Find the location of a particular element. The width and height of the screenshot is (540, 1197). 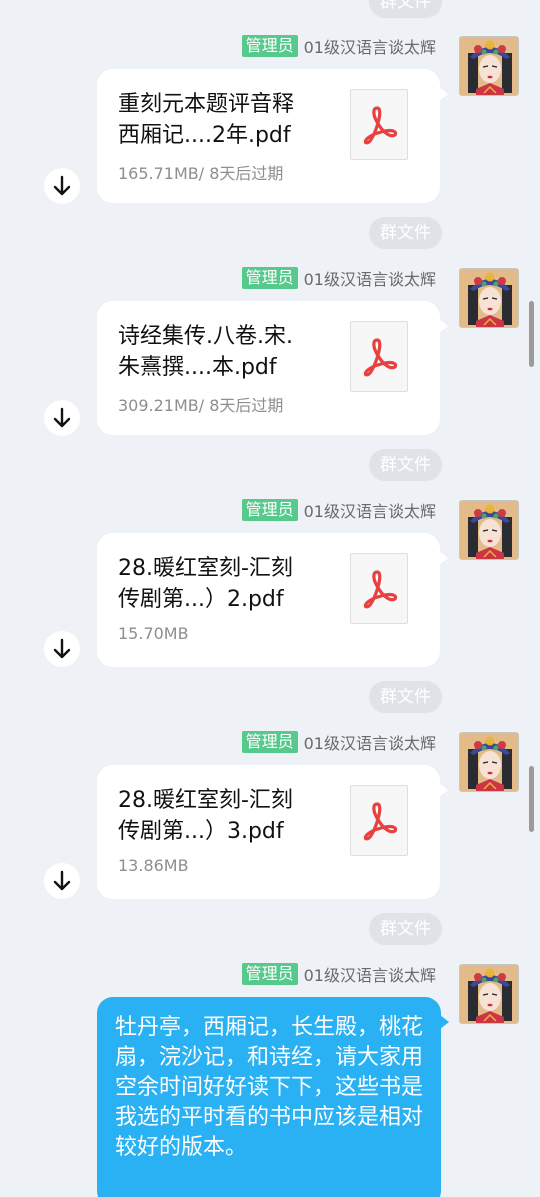

file-name: 重刻元本题评音释 西厢记....2年.pdf is located at coordinates (206, 120).